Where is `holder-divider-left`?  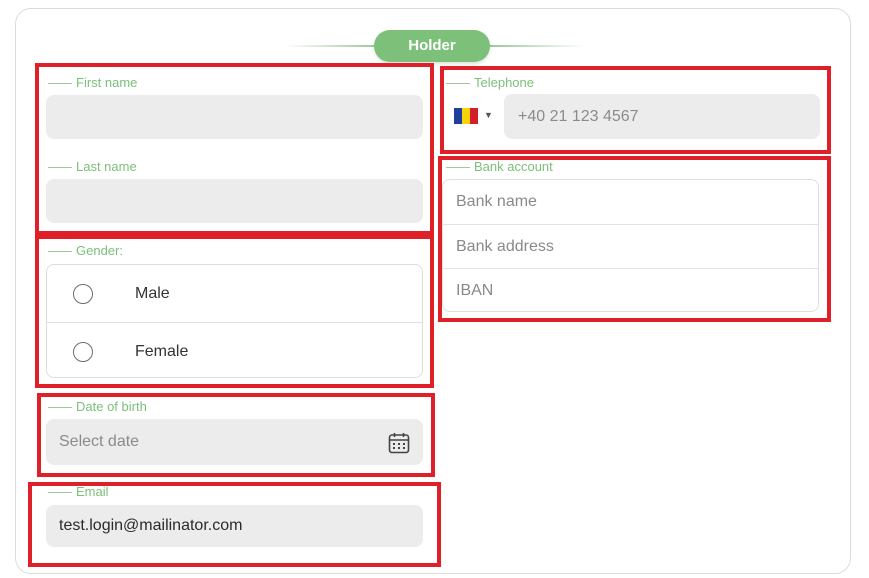
holder-divider-left is located at coordinates (331, 46).